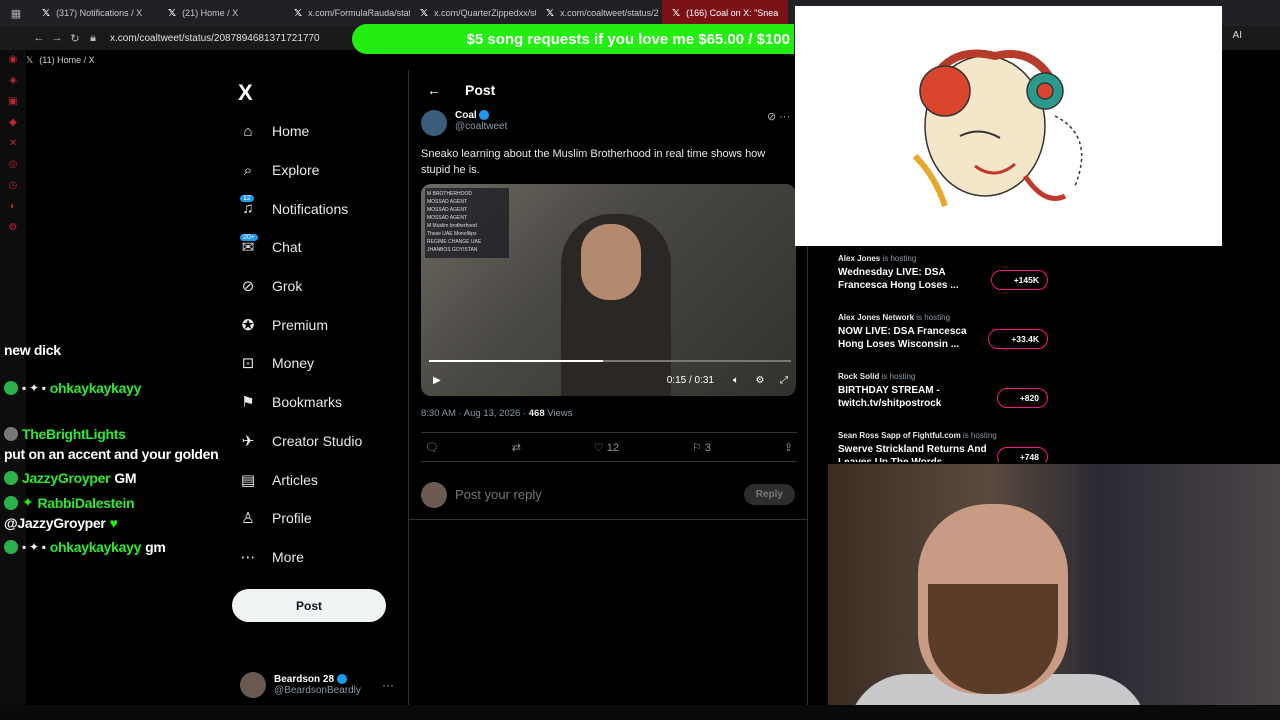  Describe the element at coordinates (760, 380) in the screenshot. I see `settings-icon: ⚙` at that location.